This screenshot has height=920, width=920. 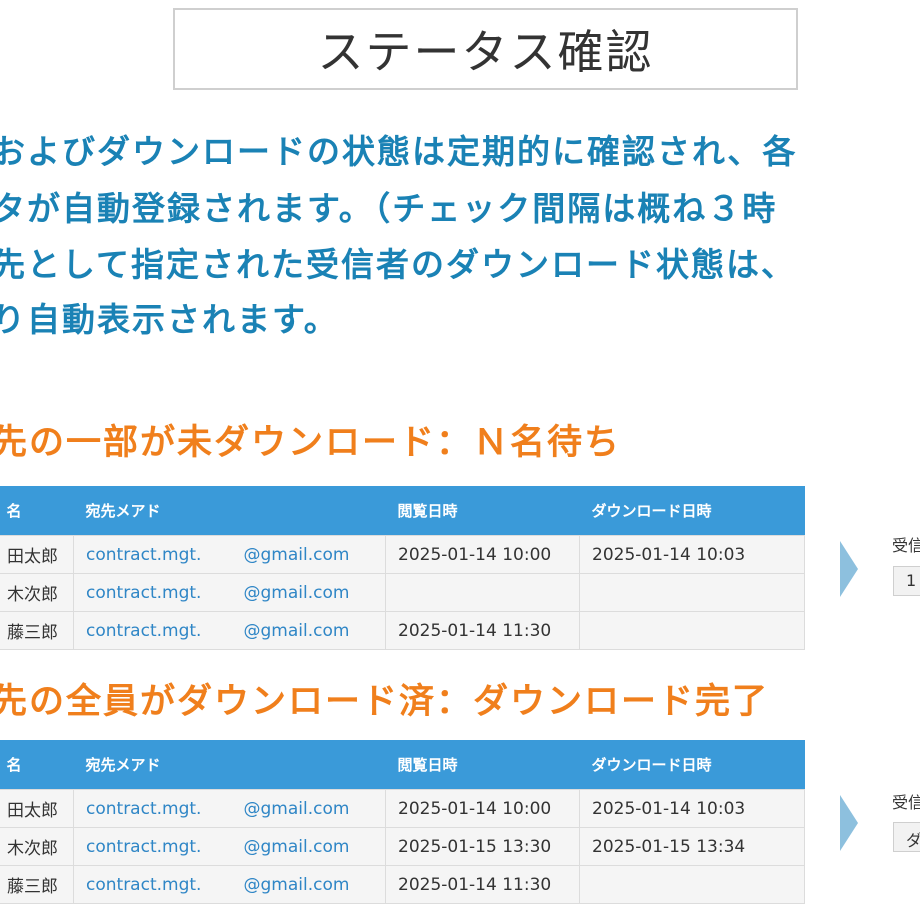 What do you see at coordinates (399, 151) in the screenshot?
I see `description-line-1: およびダウンロードの状態は定期的に確認され、各` at bounding box center [399, 151].